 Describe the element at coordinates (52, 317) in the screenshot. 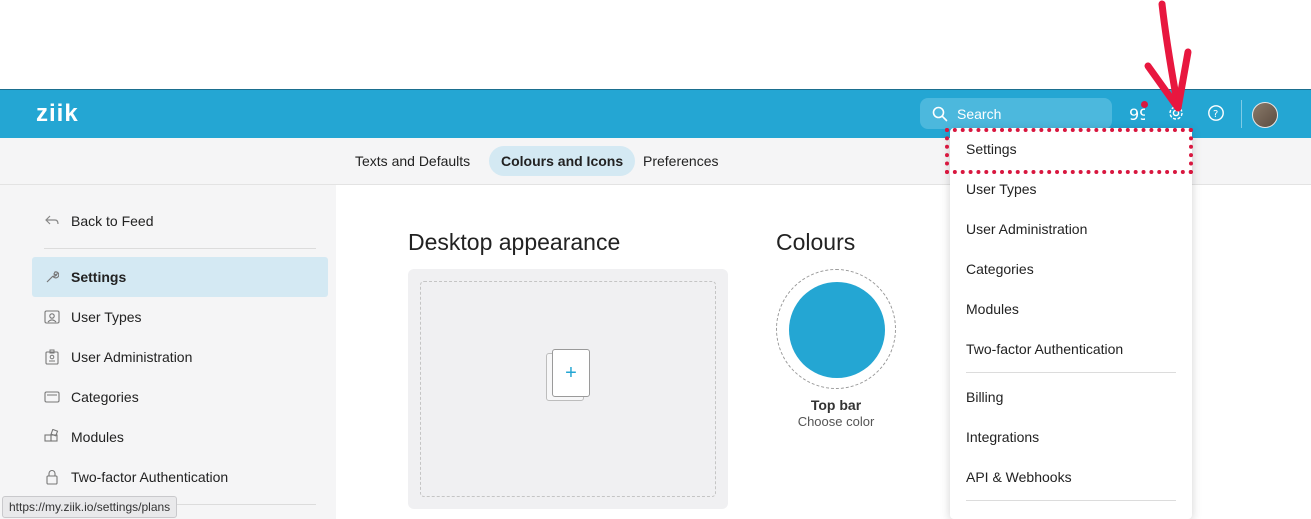

I see `user-card-icon` at that location.